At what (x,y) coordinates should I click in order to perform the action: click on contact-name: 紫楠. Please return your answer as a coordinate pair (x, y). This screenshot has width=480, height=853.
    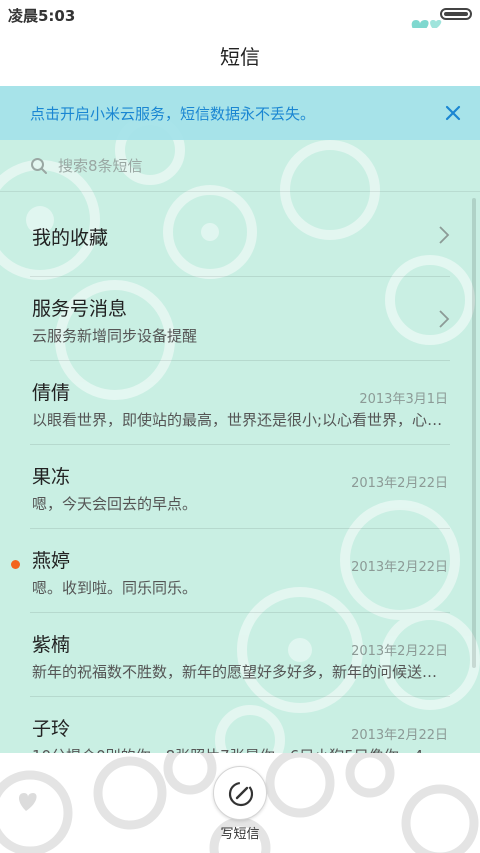
    Looking at the image, I should click on (51, 645).